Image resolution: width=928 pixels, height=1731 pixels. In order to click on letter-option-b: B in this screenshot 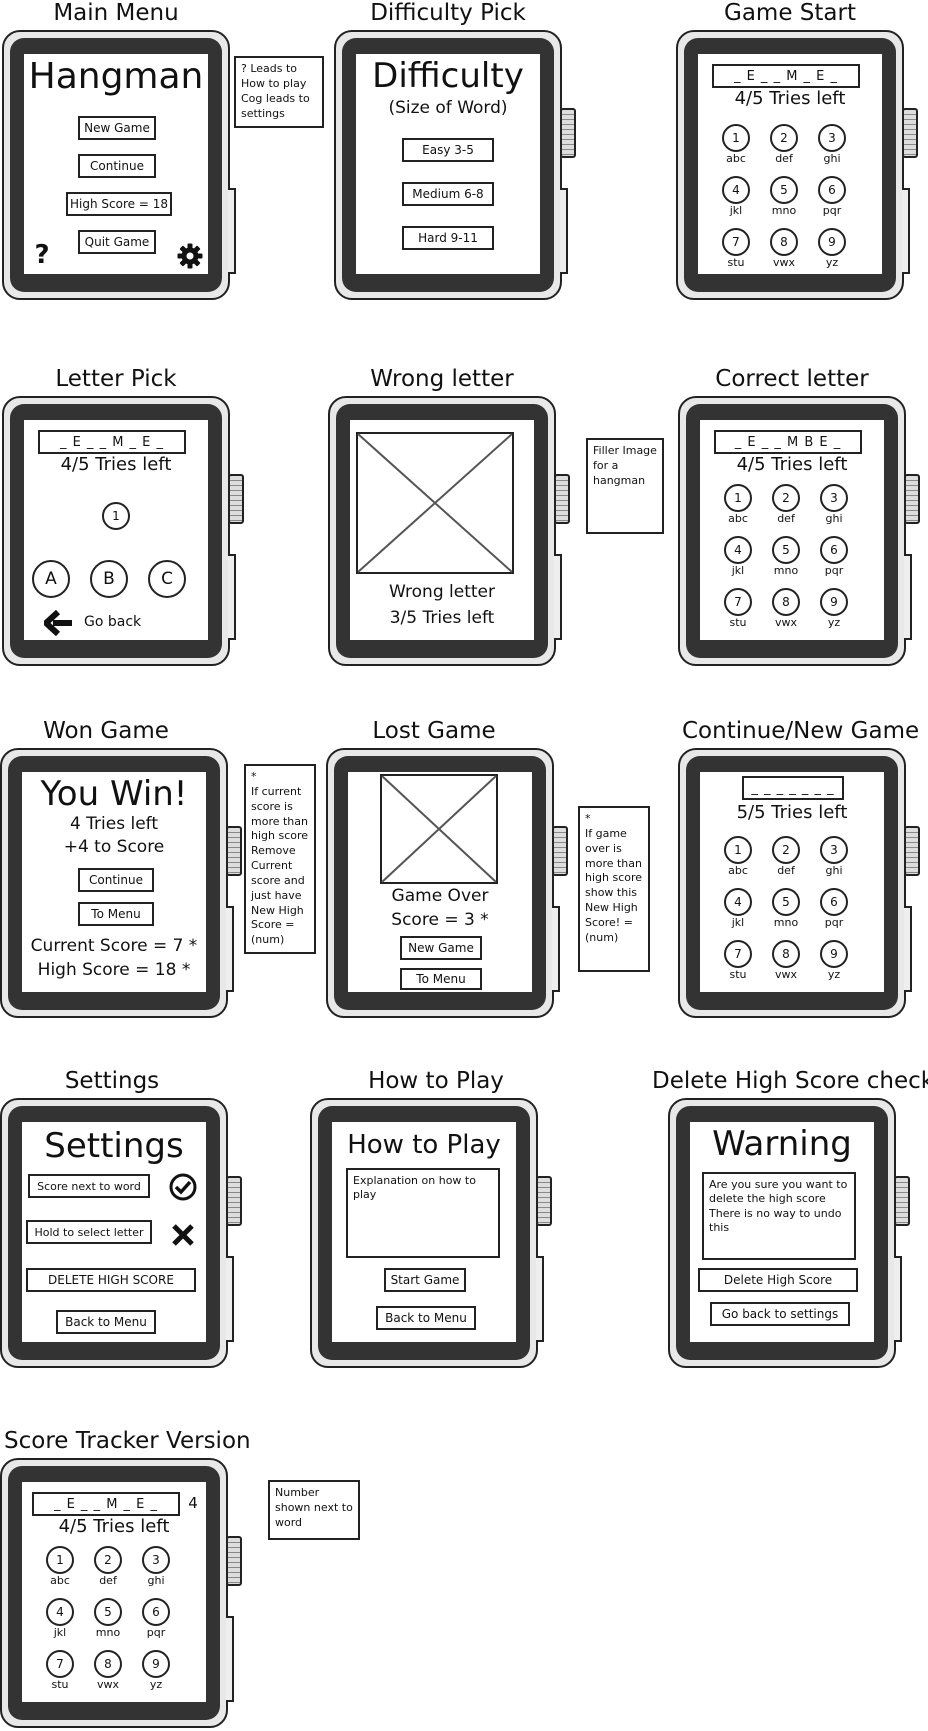, I will do `click(109, 579)`.